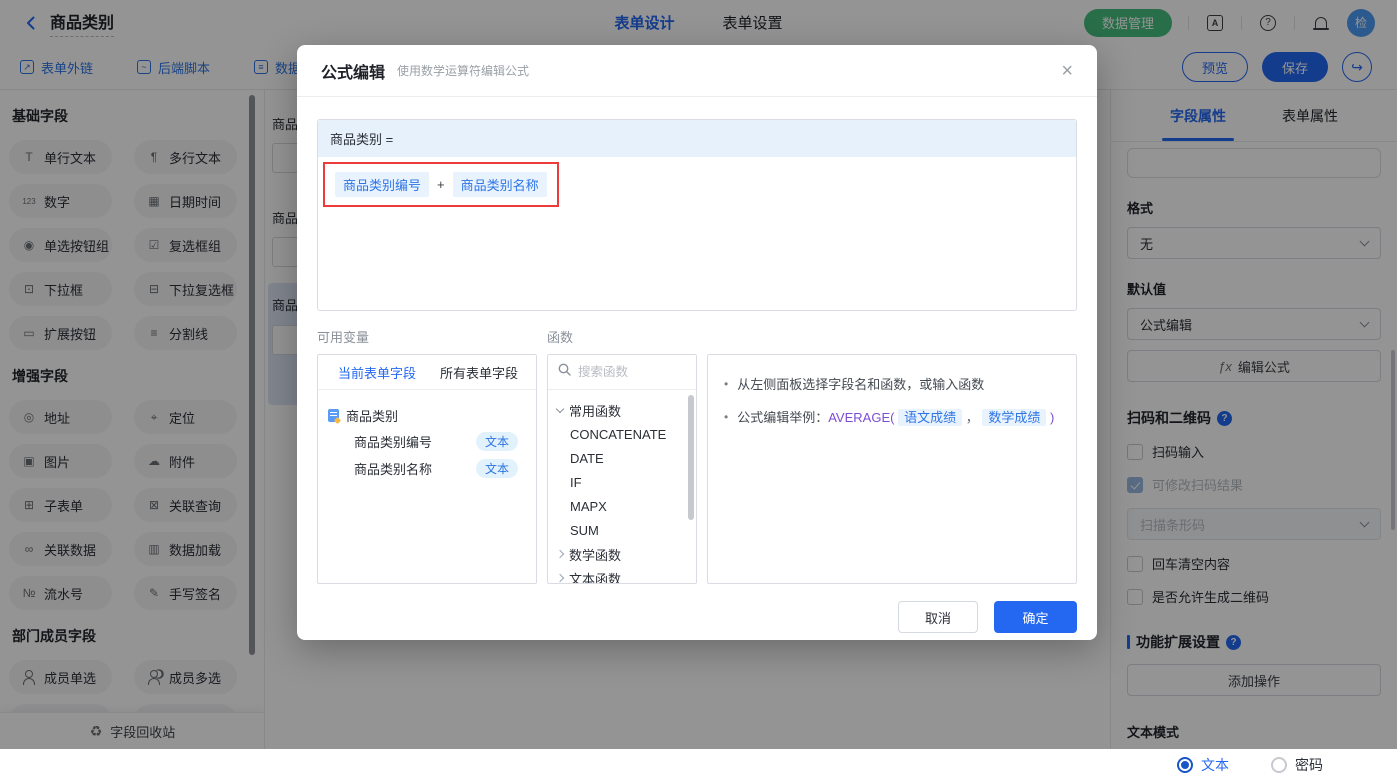 This screenshot has height=775, width=1397. I want to click on formula-target: 商品类别 =, so click(697, 138).